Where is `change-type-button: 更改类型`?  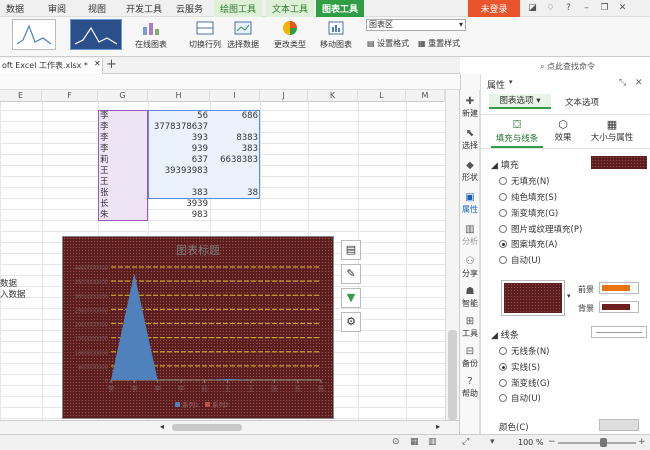 change-type-button: 更改类型 is located at coordinates (290, 34).